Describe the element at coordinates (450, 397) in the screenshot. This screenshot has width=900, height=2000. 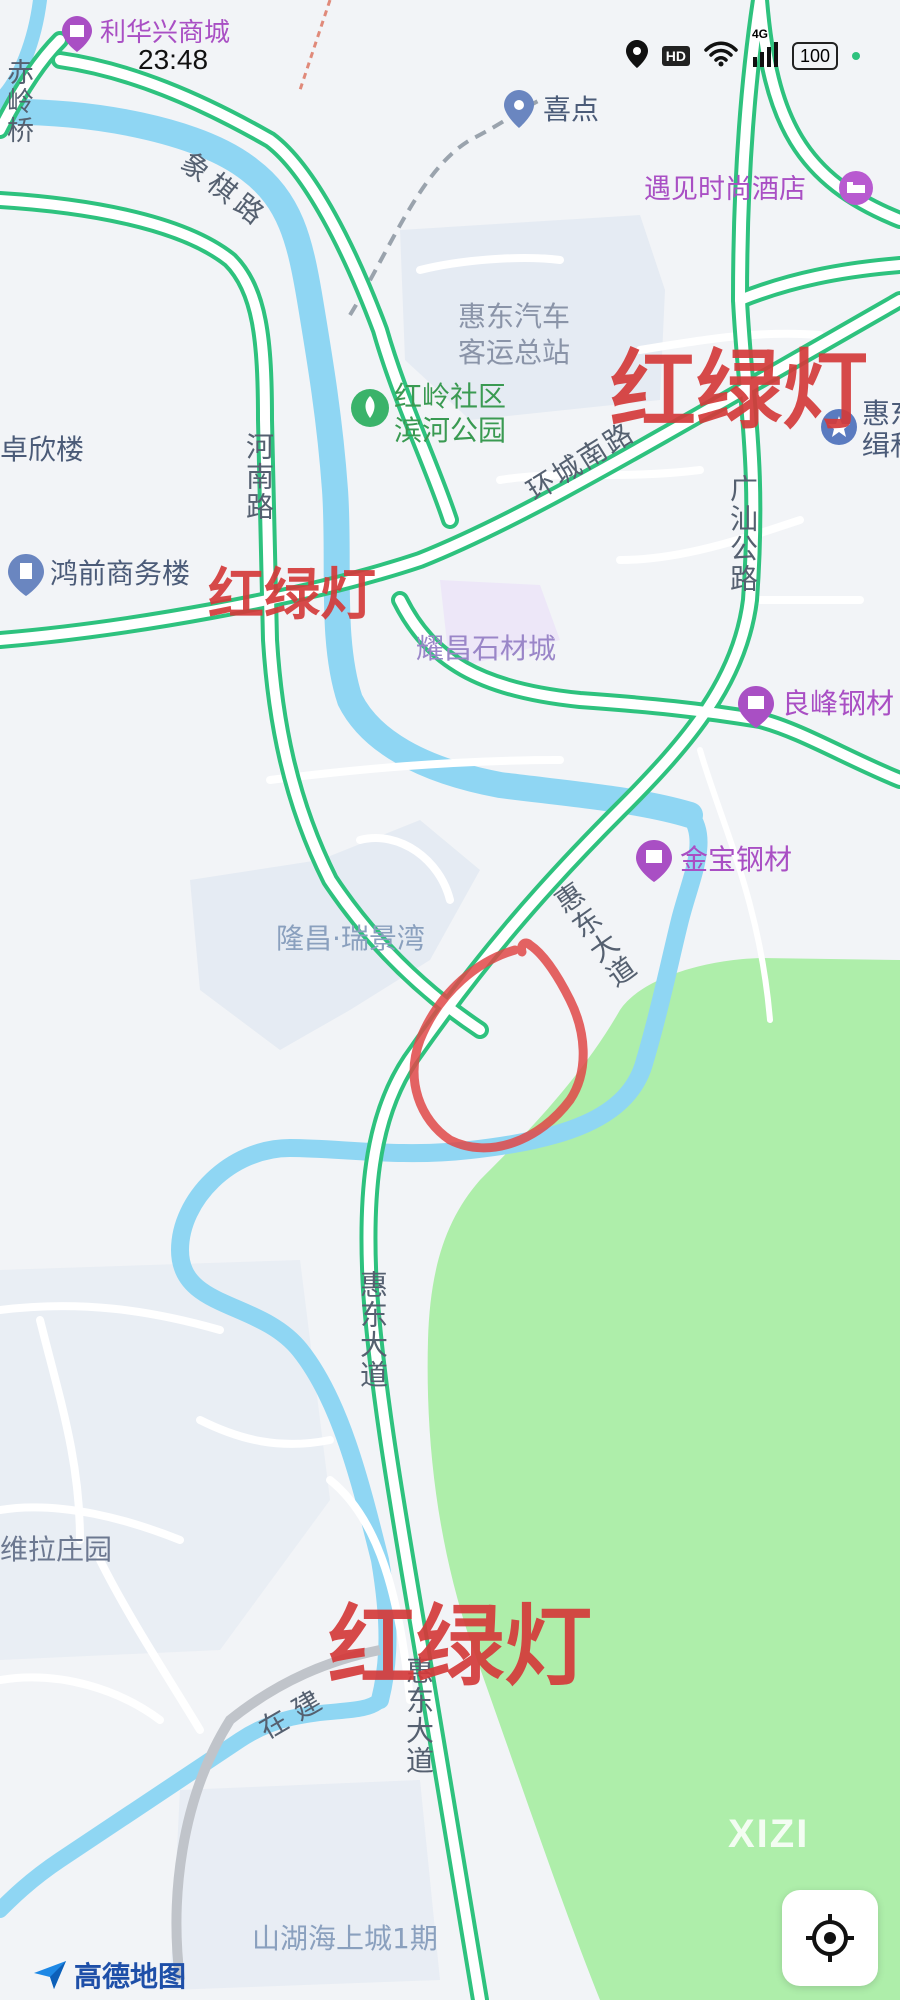
I see `poi-park-line1: 红岭社区` at that location.